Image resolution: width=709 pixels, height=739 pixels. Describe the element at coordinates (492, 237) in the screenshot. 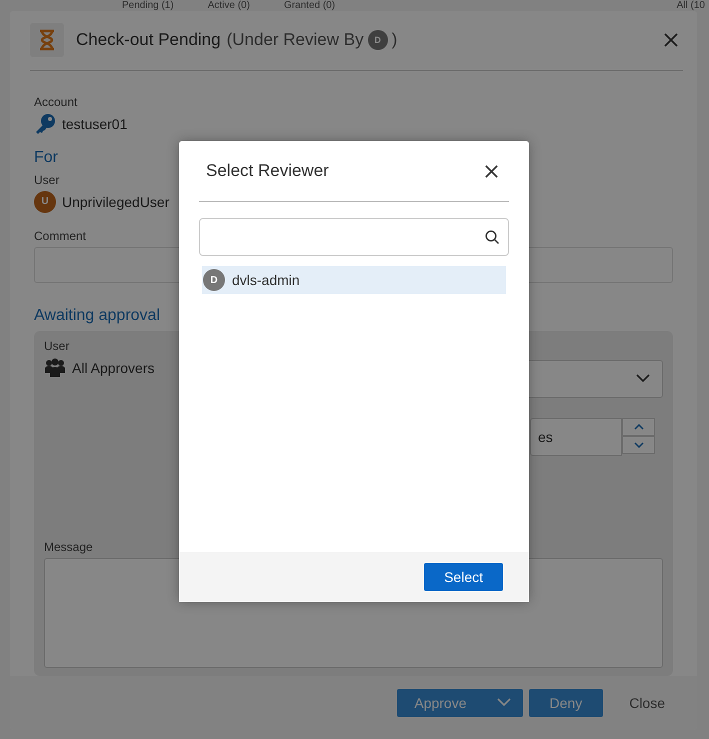

I see `search-icon` at that location.